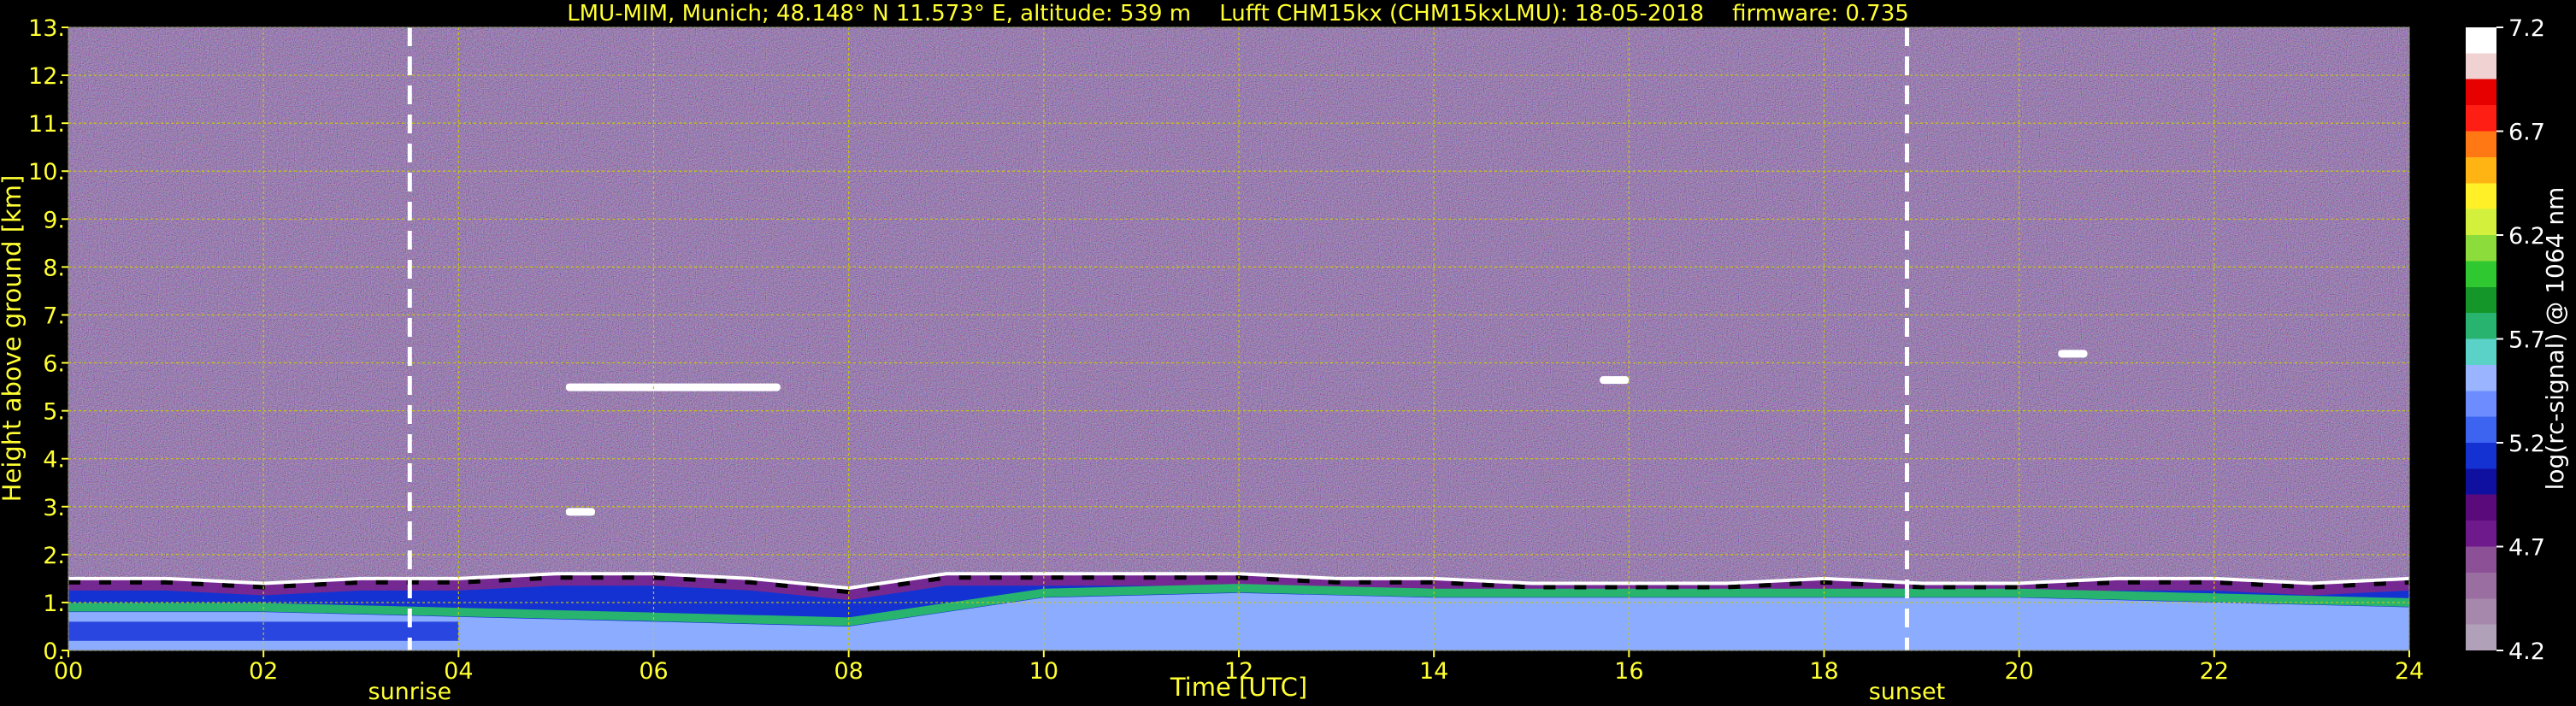 The height and width of the screenshot is (706, 2576). What do you see at coordinates (2526, 133) in the screenshot?
I see `colorbar-tick-label: 6.7` at bounding box center [2526, 133].